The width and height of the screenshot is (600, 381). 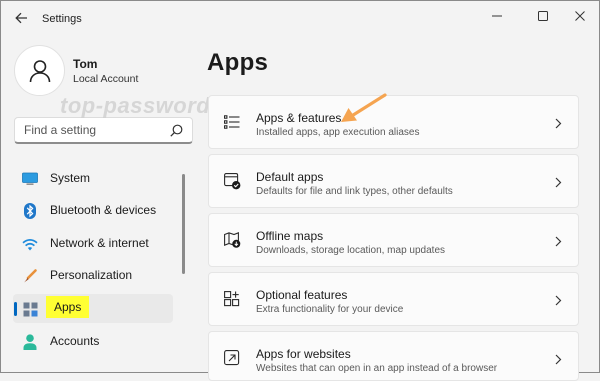 What do you see at coordinates (93, 308) in the screenshot?
I see `sidebar-item-apps: Apps` at bounding box center [93, 308].